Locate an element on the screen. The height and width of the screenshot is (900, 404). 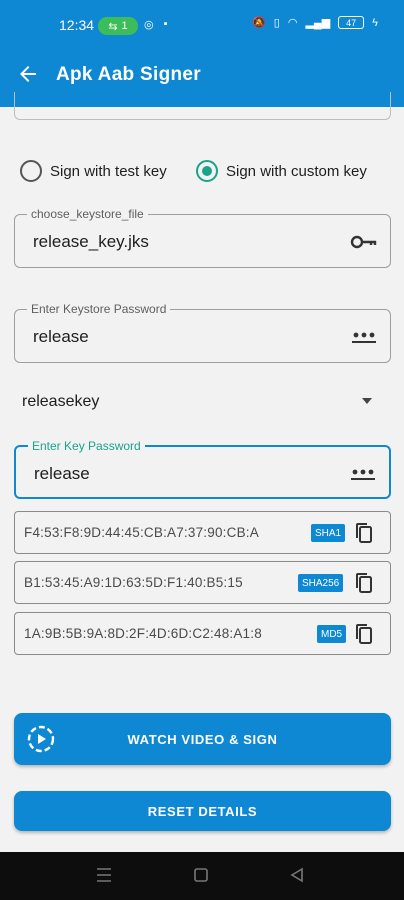
watch-video-sign-button: WATCH VIDEO & SIGN is located at coordinates (202, 739).